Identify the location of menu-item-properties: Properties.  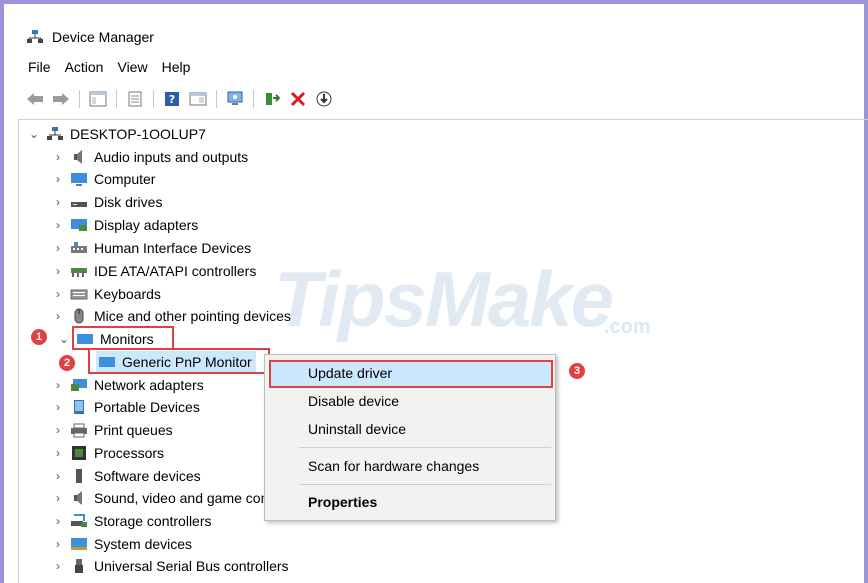
(342, 502).